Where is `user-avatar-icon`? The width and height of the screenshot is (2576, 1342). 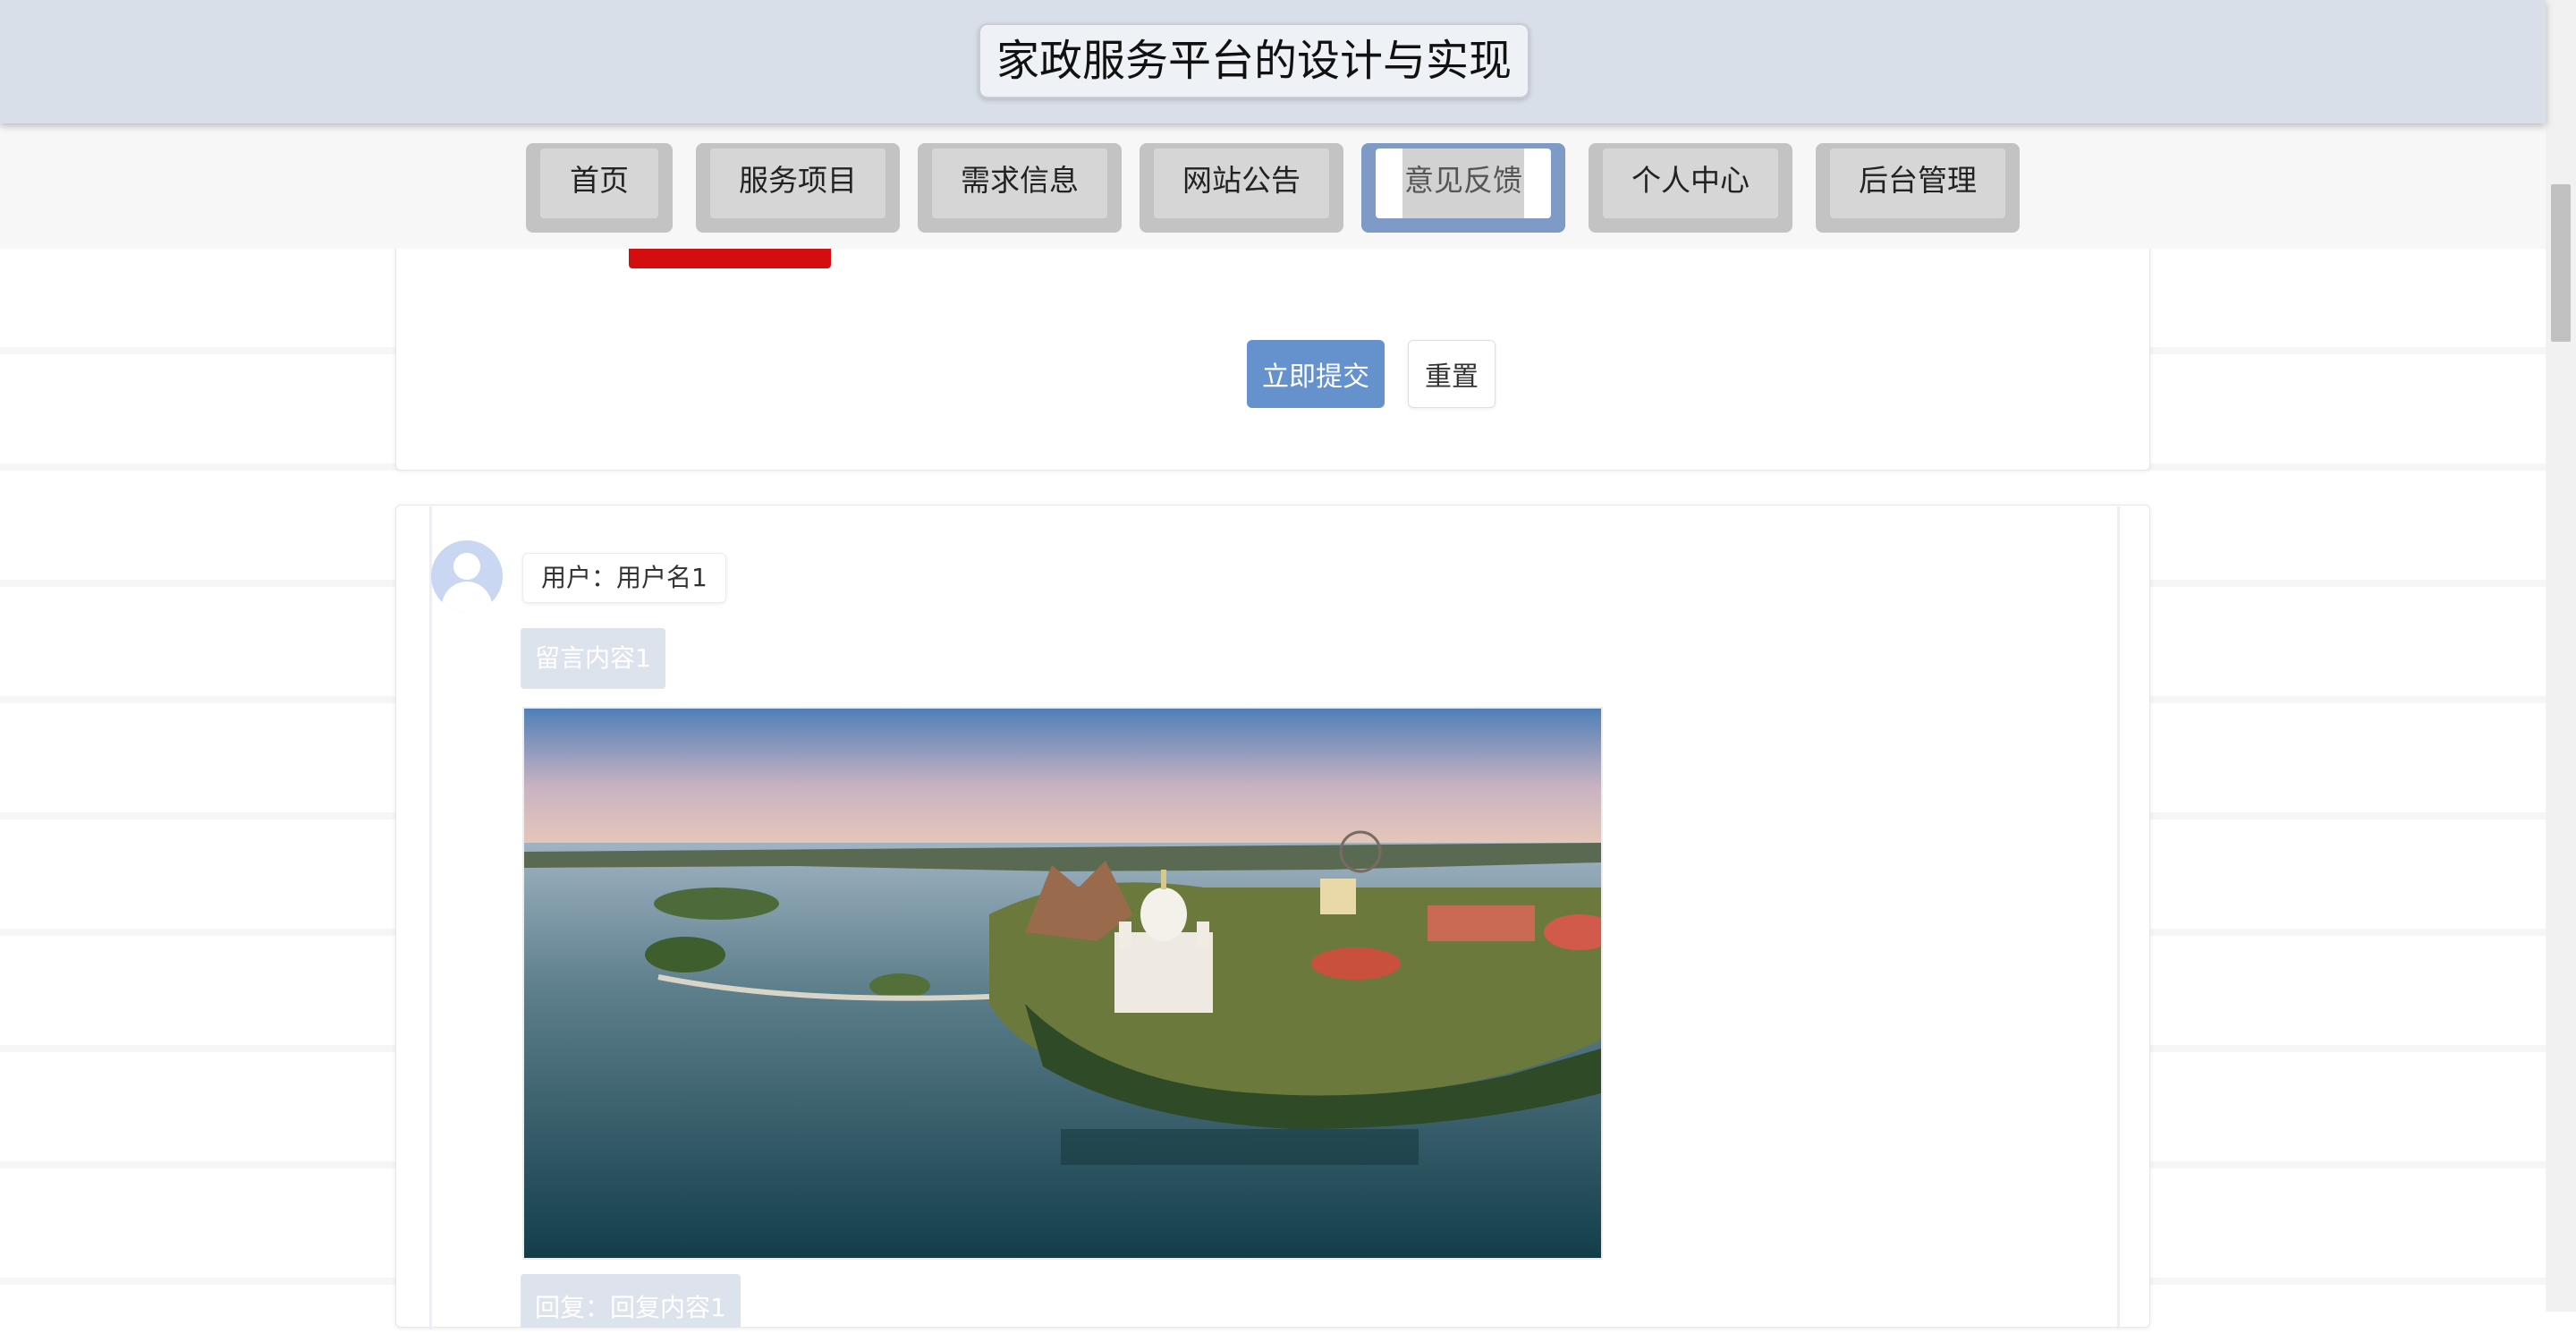 user-avatar-icon is located at coordinates (467, 576).